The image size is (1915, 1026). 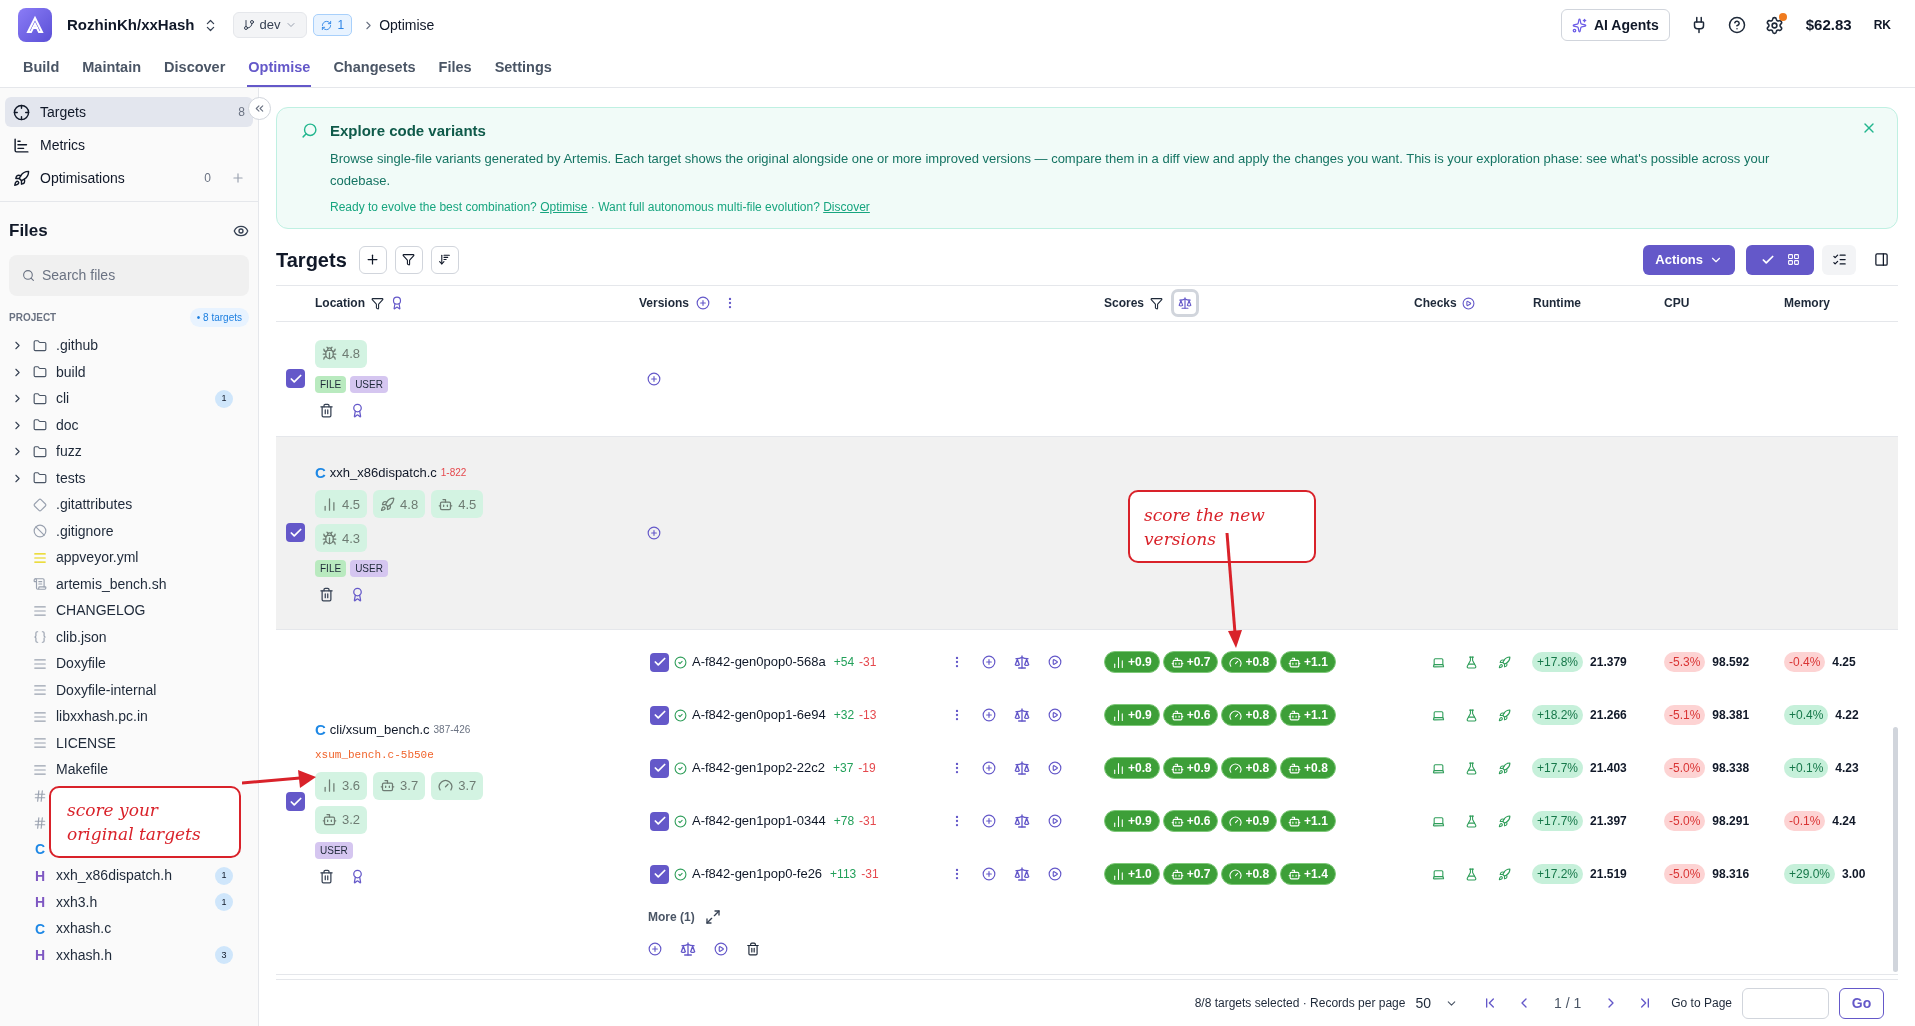 What do you see at coordinates (144, 929) in the screenshot?
I see `file-name: xxhash.c` at bounding box center [144, 929].